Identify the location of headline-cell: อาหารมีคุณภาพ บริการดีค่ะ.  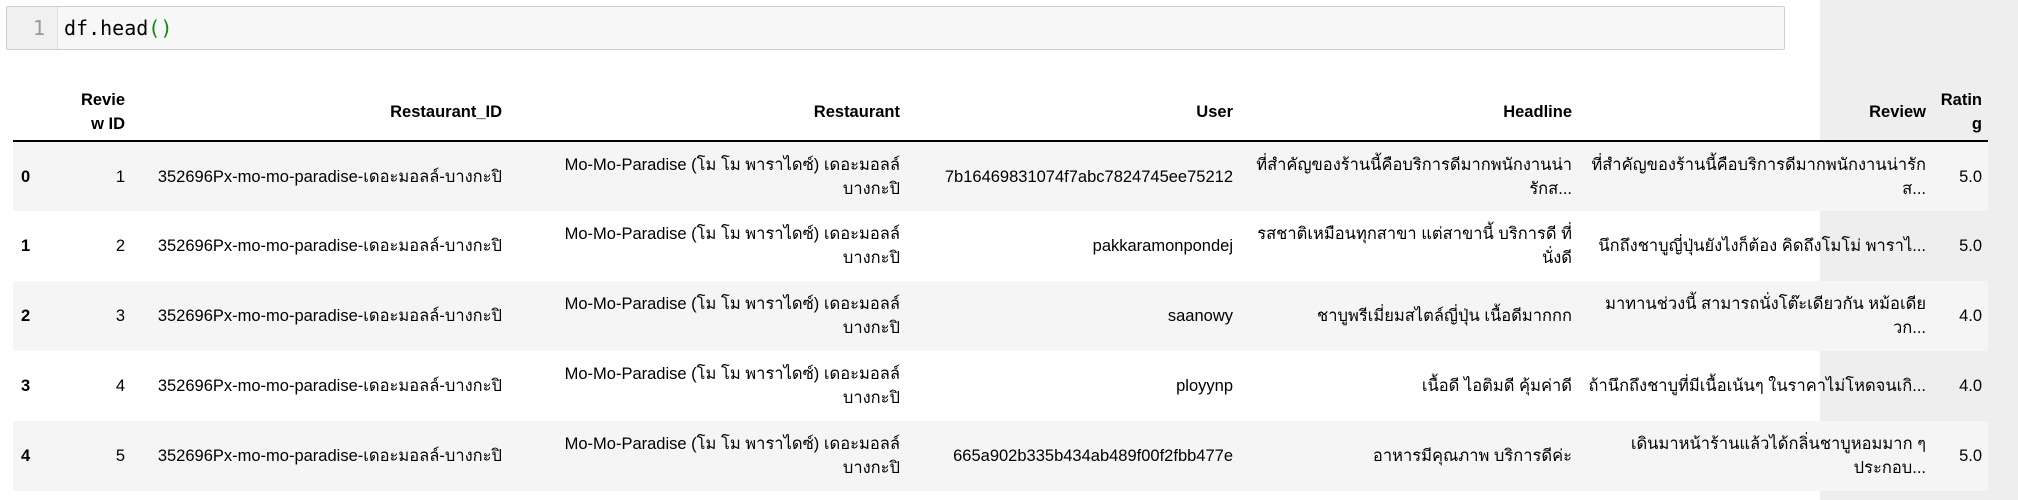
(1472, 456).